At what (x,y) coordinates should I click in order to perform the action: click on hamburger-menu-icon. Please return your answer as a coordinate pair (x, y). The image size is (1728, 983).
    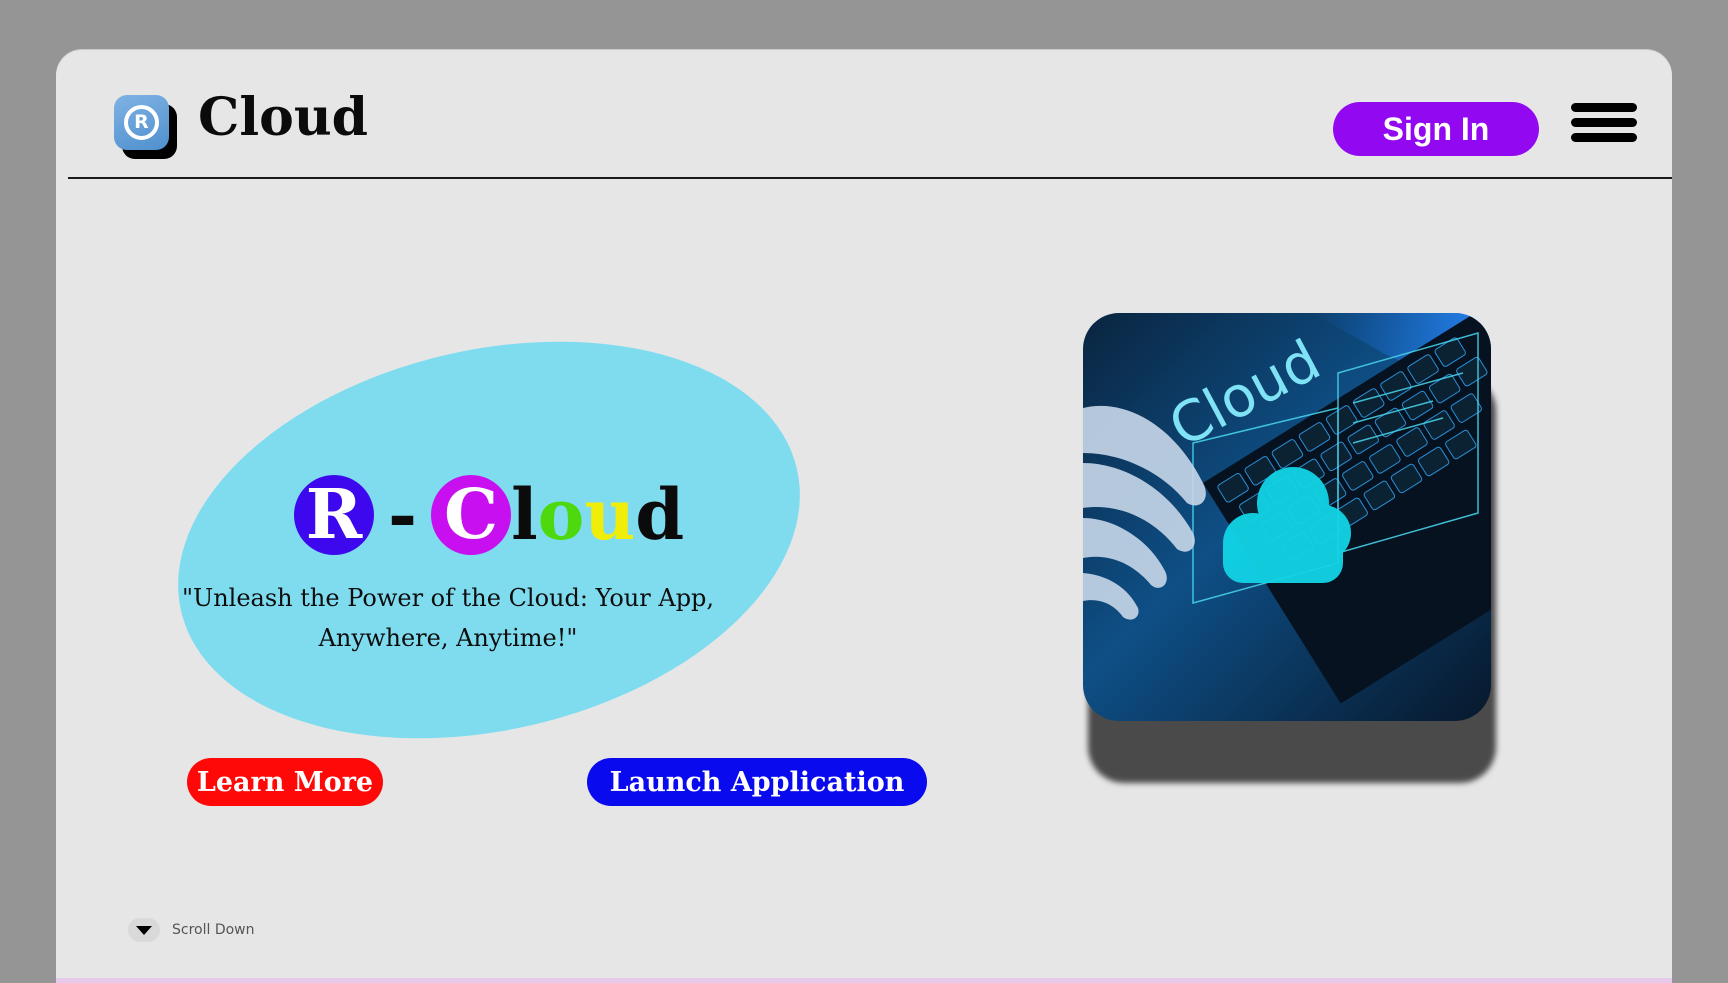
    Looking at the image, I should click on (1604, 123).